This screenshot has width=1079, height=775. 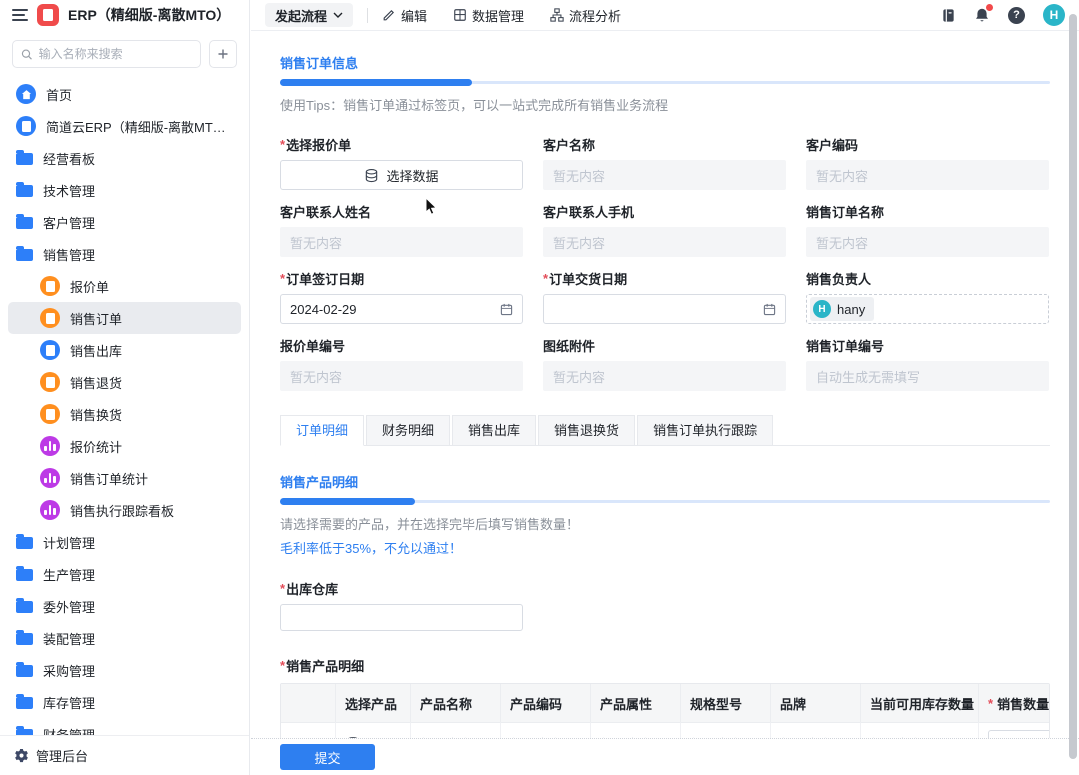 I want to click on sidebar-item-tech-mgmt: 技术管理, so click(x=124, y=190).